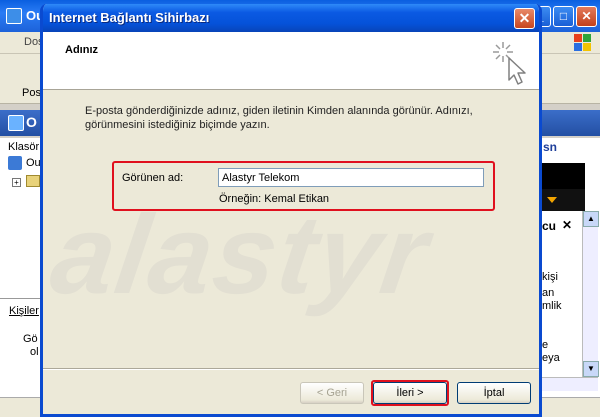 This screenshot has width=600, height=417. Describe the element at coordinates (291, 369) in the screenshot. I see `separator` at that location.